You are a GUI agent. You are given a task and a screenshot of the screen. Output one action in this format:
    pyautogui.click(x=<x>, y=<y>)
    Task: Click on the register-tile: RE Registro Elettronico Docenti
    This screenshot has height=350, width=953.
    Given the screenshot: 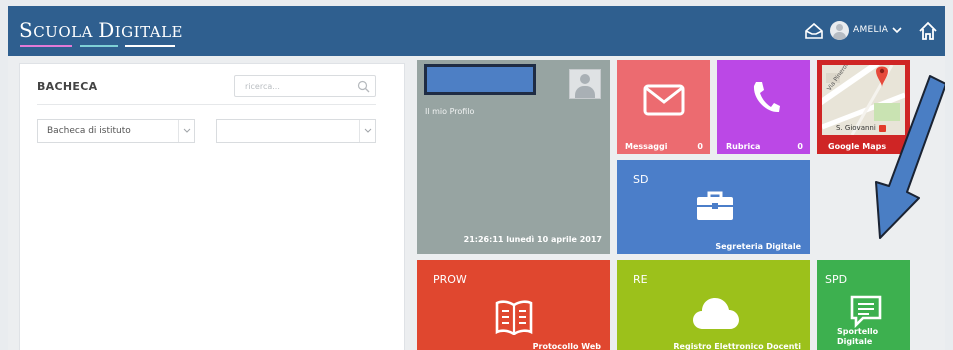 What is the action you would take?
    pyautogui.click(x=713, y=305)
    